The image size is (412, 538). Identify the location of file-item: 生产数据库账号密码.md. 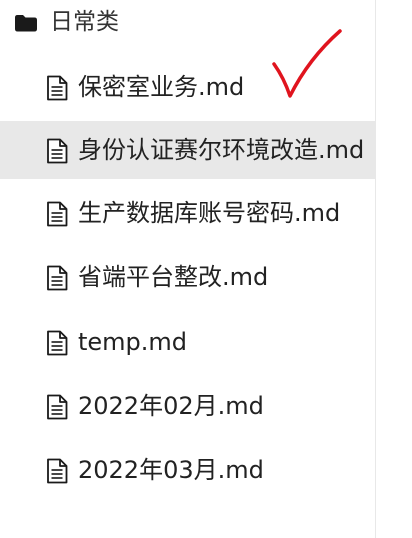
(187, 213).